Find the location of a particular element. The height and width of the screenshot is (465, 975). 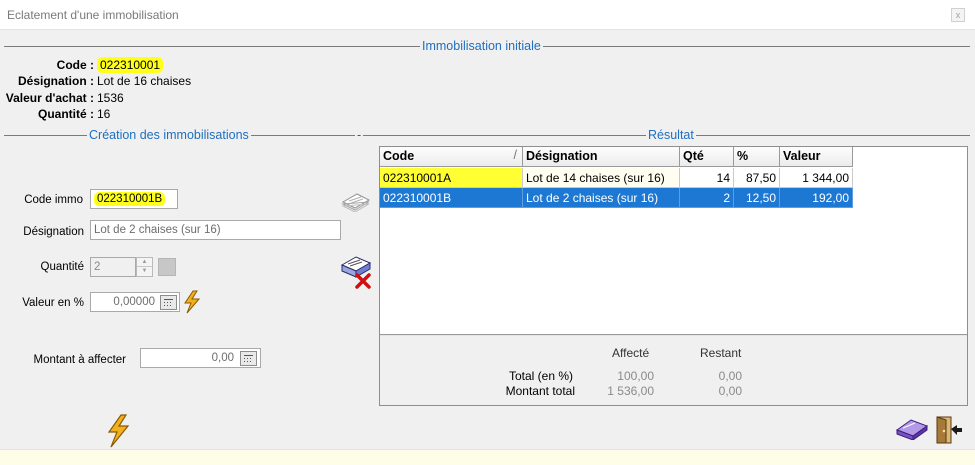

cell-pct: 87,50 is located at coordinates (757, 178).